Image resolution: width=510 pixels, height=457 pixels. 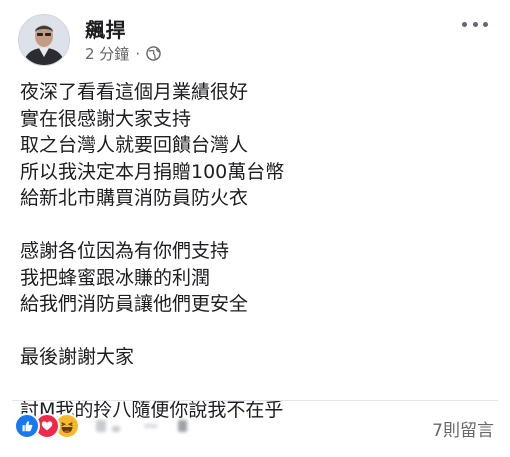 I want to click on reaction-summary, so click(x=100, y=426).